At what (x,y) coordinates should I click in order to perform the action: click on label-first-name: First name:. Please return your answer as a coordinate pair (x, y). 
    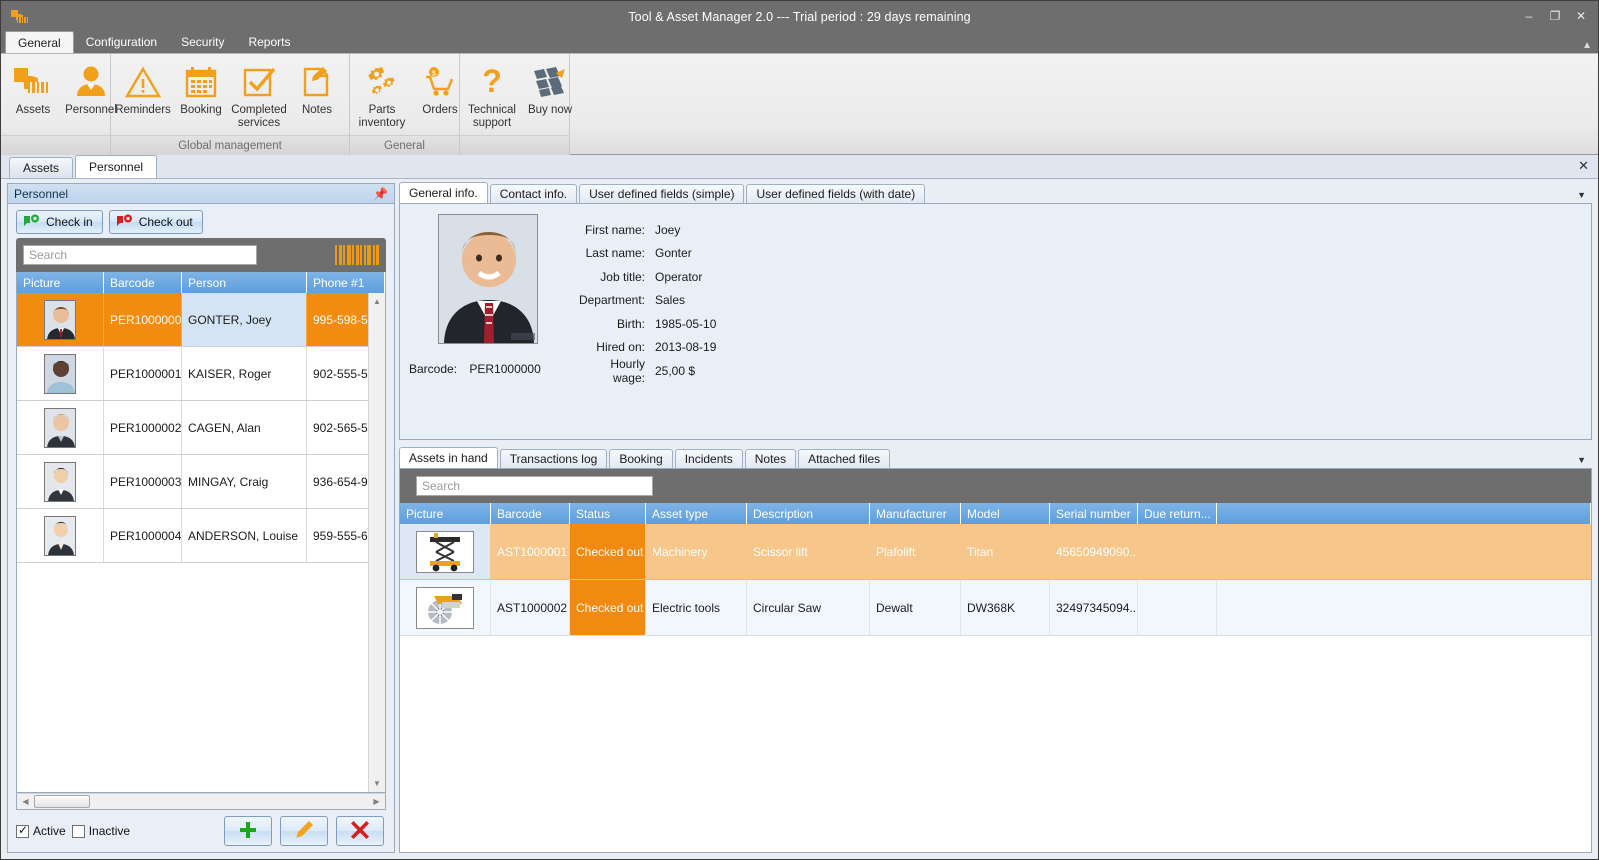
    Looking at the image, I should click on (614, 229).